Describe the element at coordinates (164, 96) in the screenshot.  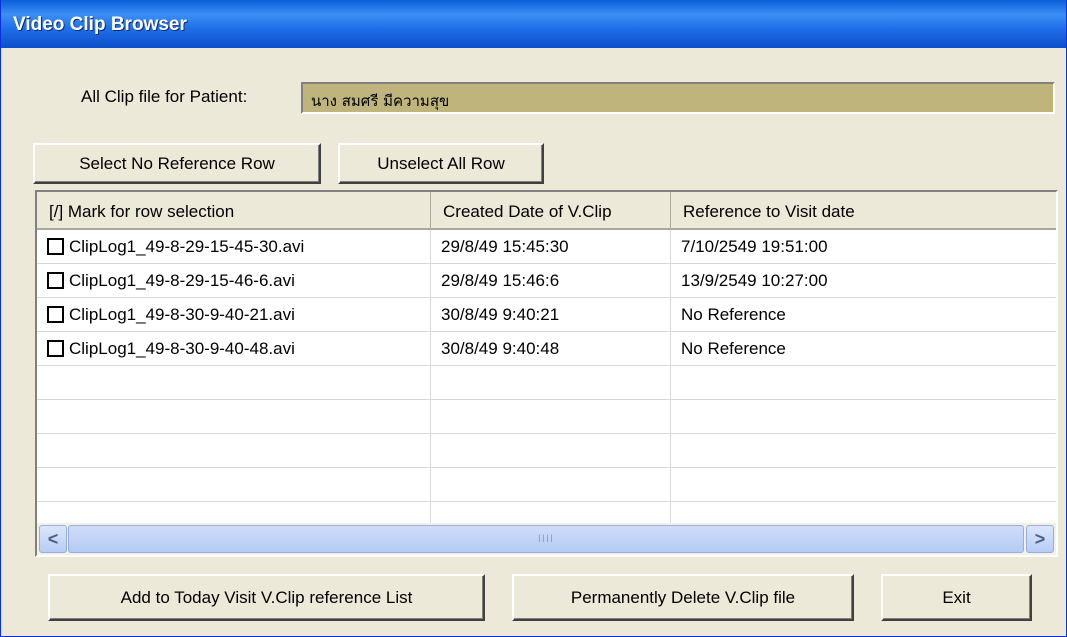
I see `patient-label: All Clip file for Patient:` at that location.